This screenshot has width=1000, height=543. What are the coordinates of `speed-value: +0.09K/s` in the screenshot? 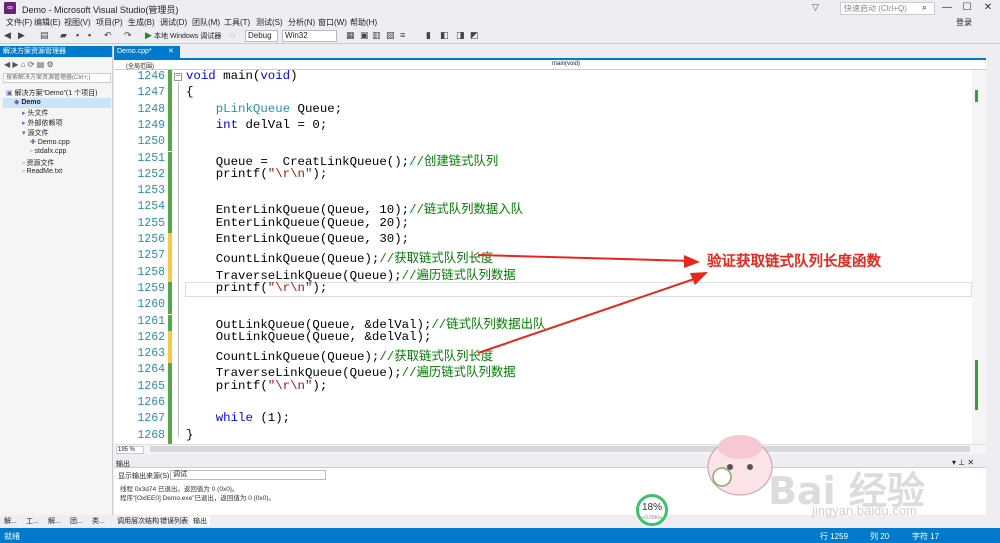 It's located at (652, 518).